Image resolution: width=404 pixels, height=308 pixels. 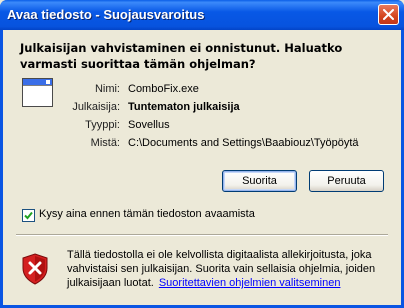 I want to click on name-label: Nimi:, so click(x=107, y=89).